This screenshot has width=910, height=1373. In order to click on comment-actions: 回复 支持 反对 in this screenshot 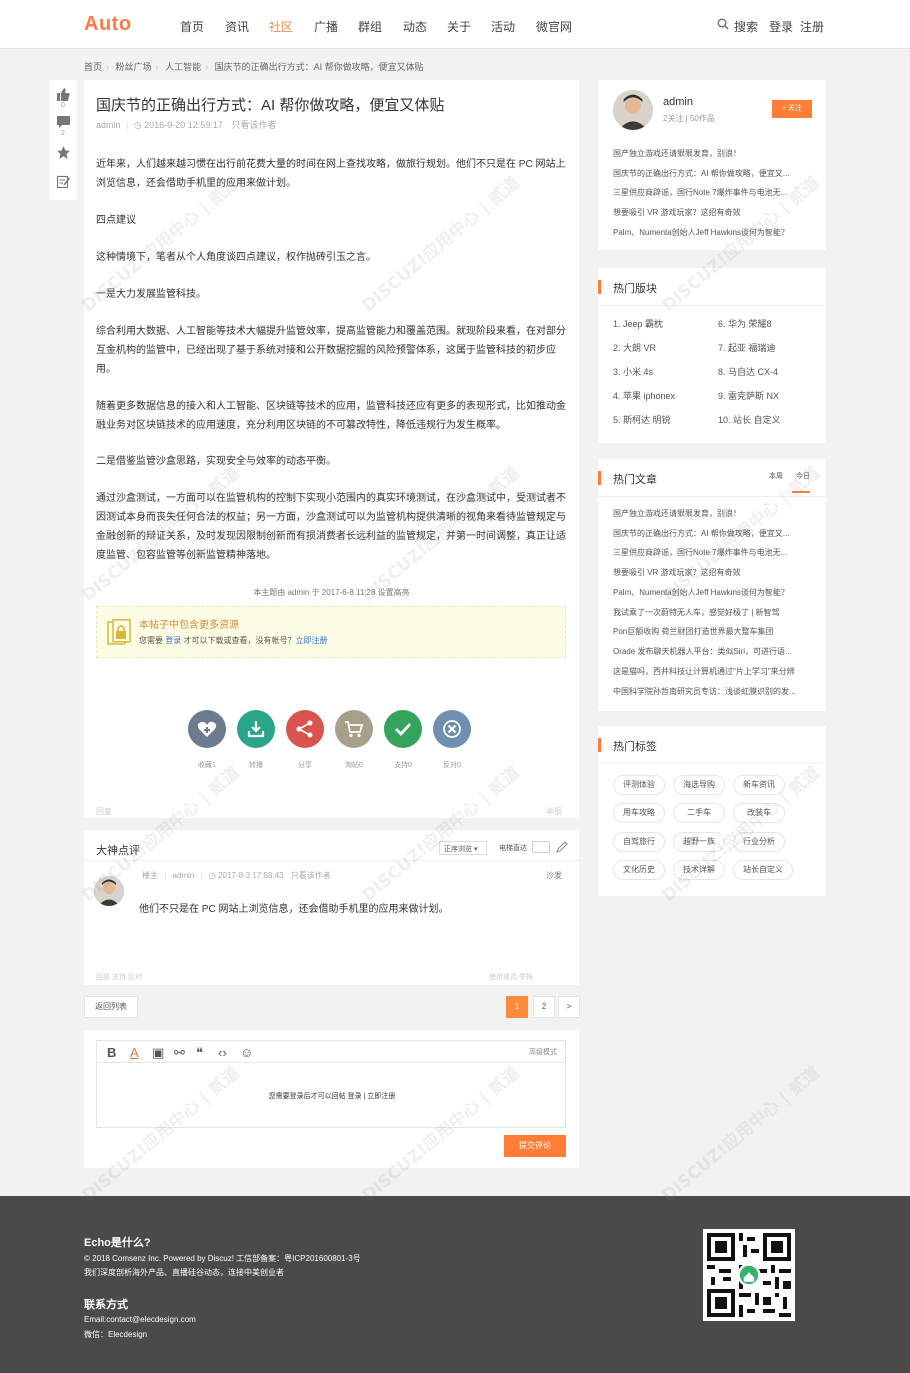, I will do `click(119, 977)`.